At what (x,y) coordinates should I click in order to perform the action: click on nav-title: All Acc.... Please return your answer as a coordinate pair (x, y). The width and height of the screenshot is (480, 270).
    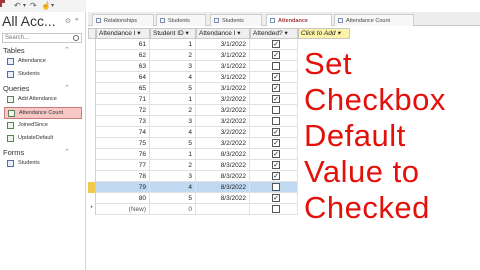
    Looking at the image, I should click on (29, 21).